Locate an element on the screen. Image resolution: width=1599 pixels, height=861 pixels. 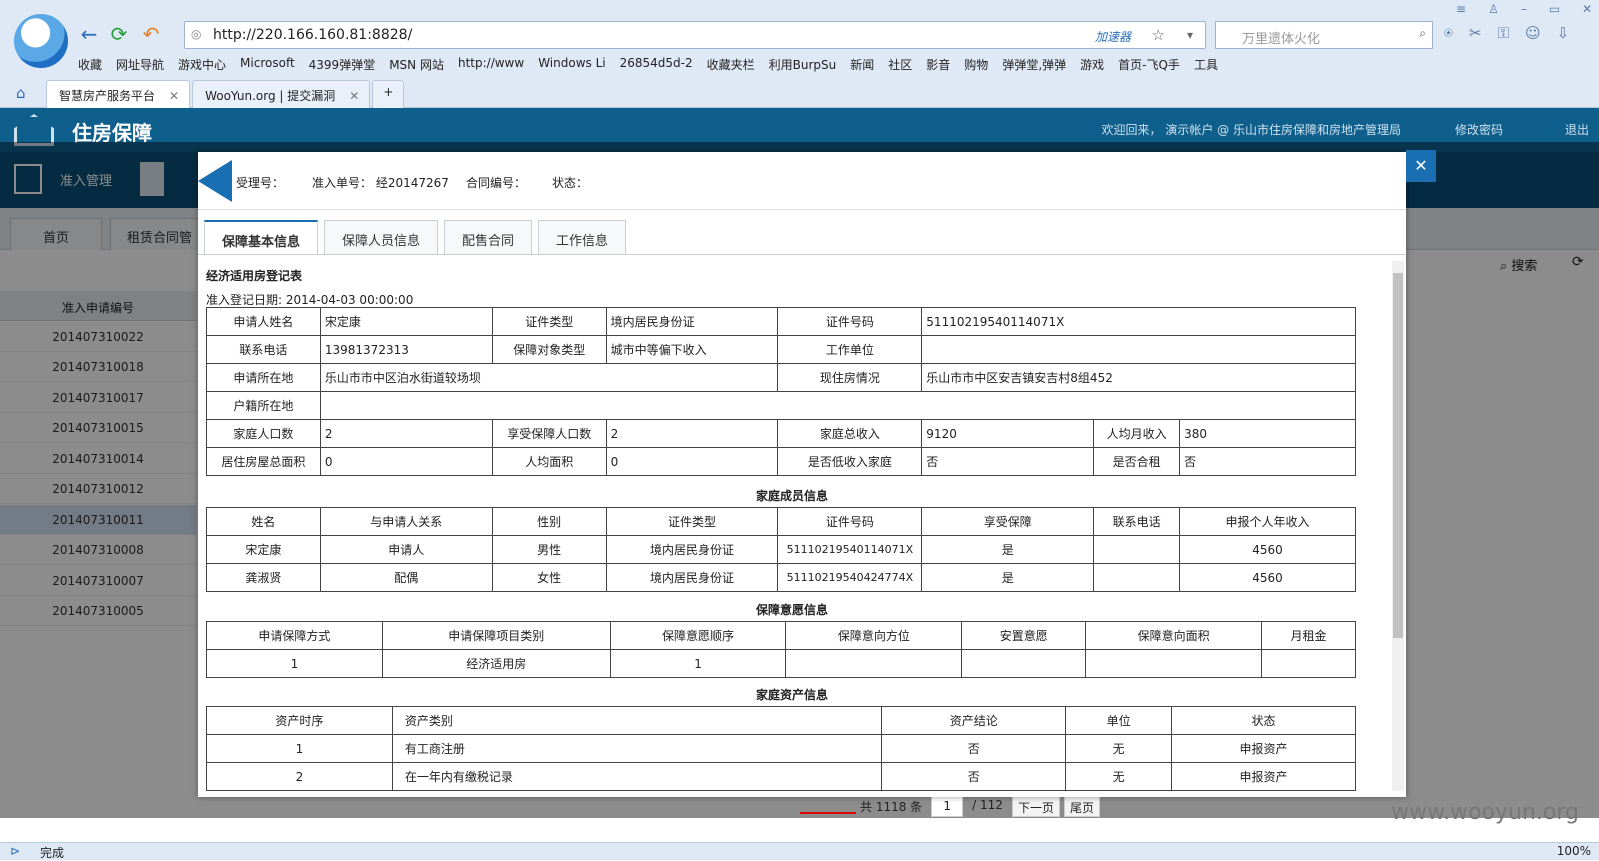
download-icon: ⇩ is located at coordinates (1563, 33).